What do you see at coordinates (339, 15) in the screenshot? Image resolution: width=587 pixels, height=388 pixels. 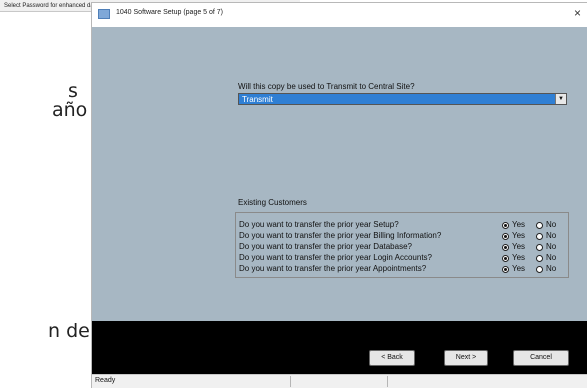 I see `title-bar: 1040 Software Setup (page 5 of 7) ×` at bounding box center [339, 15].